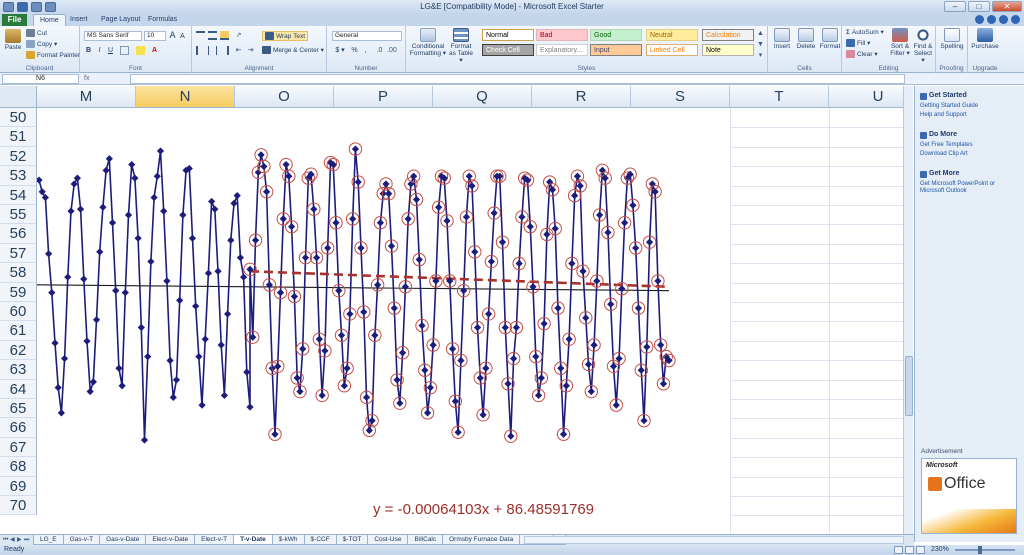 This screenshot has height=555, width=1024. What do you see at coordinates (18, 428) in the screenshot?
I see `row-header-66: 66` at bounding box center [18, 428].